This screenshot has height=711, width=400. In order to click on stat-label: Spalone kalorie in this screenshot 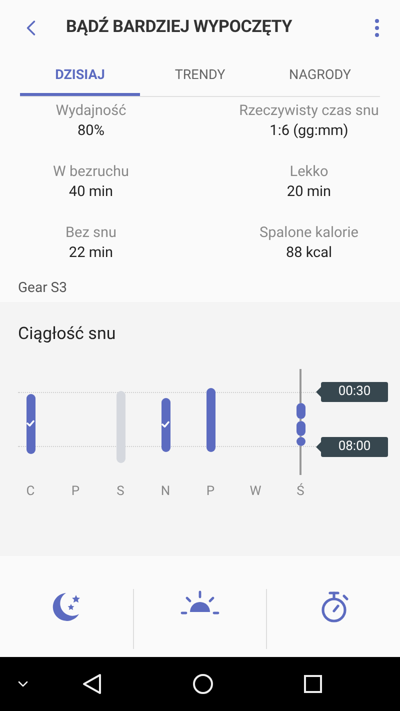, I will do `click(309, 233)`.